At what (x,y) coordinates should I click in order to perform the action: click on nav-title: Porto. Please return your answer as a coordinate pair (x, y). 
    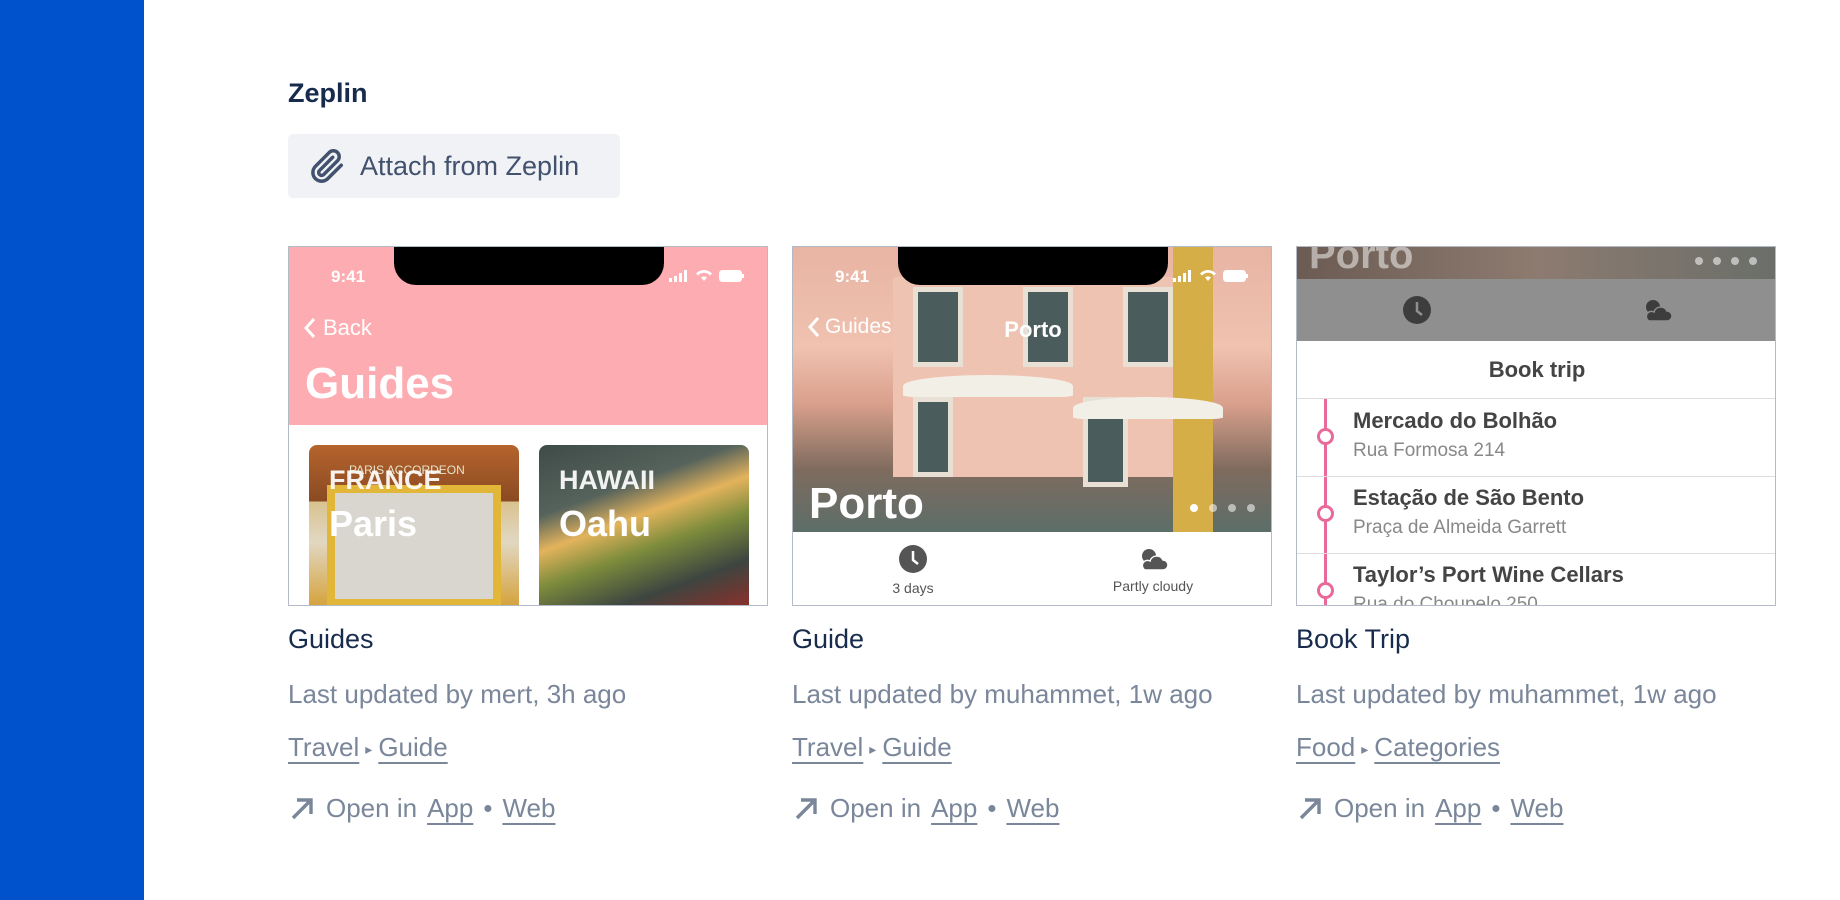
    Looking at the image, I should click on (1033, 329).